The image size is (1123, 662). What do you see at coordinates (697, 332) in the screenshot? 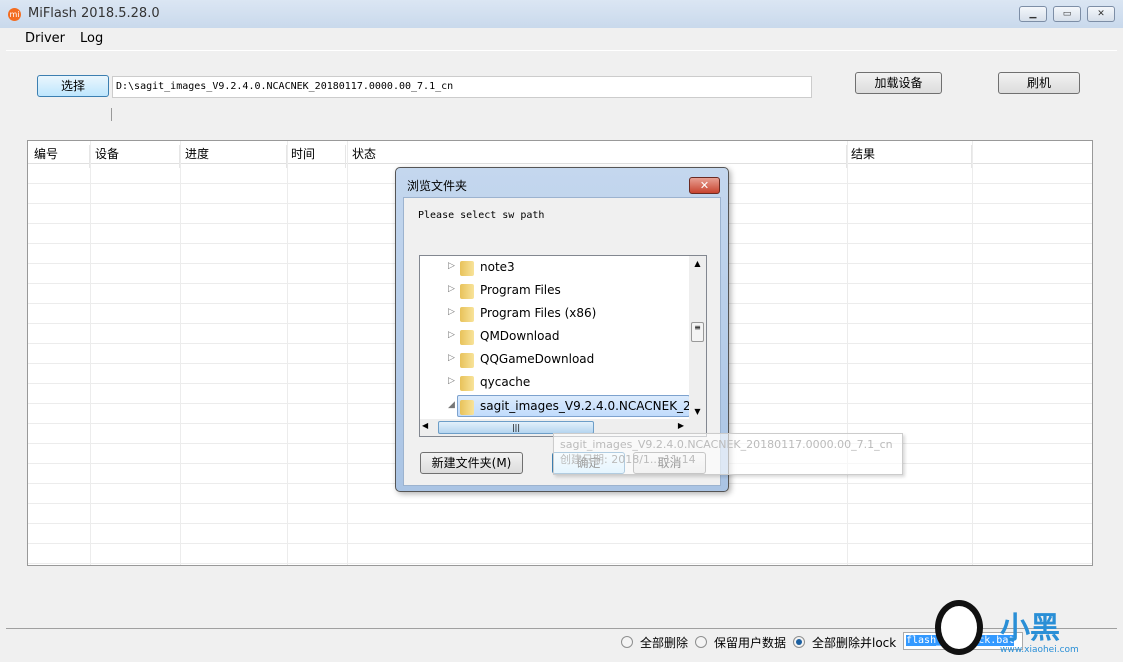
I see `scroll-thumb: ≡` at bounding box center [697, 332].